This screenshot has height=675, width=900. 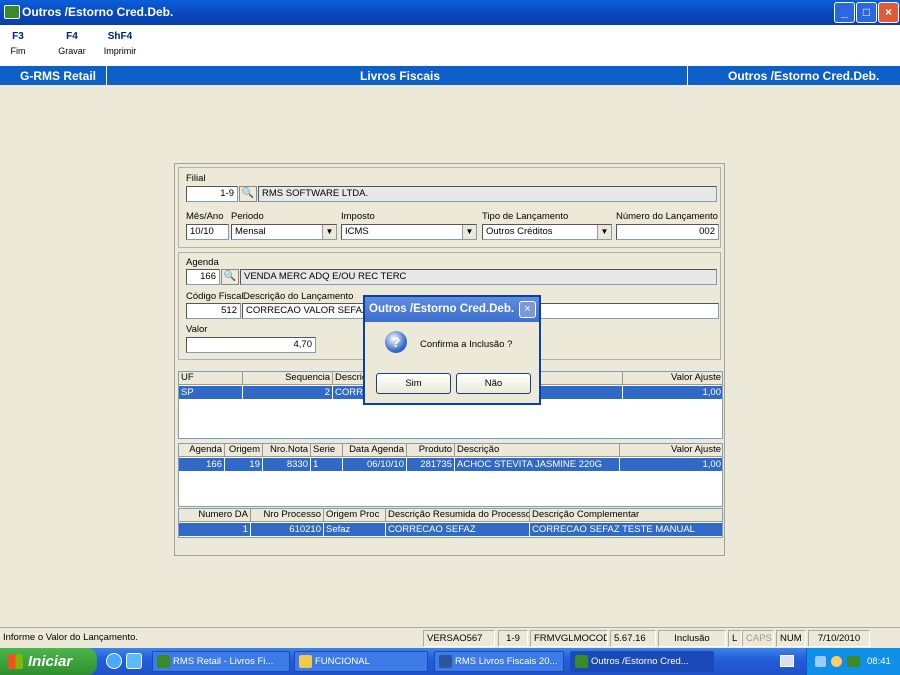 What do you see at coordinates (537, 464) in the screenshot?
I see `table-cell: ACHOC STEVITA JASMINE 220G` at bounding box center [537, 464].